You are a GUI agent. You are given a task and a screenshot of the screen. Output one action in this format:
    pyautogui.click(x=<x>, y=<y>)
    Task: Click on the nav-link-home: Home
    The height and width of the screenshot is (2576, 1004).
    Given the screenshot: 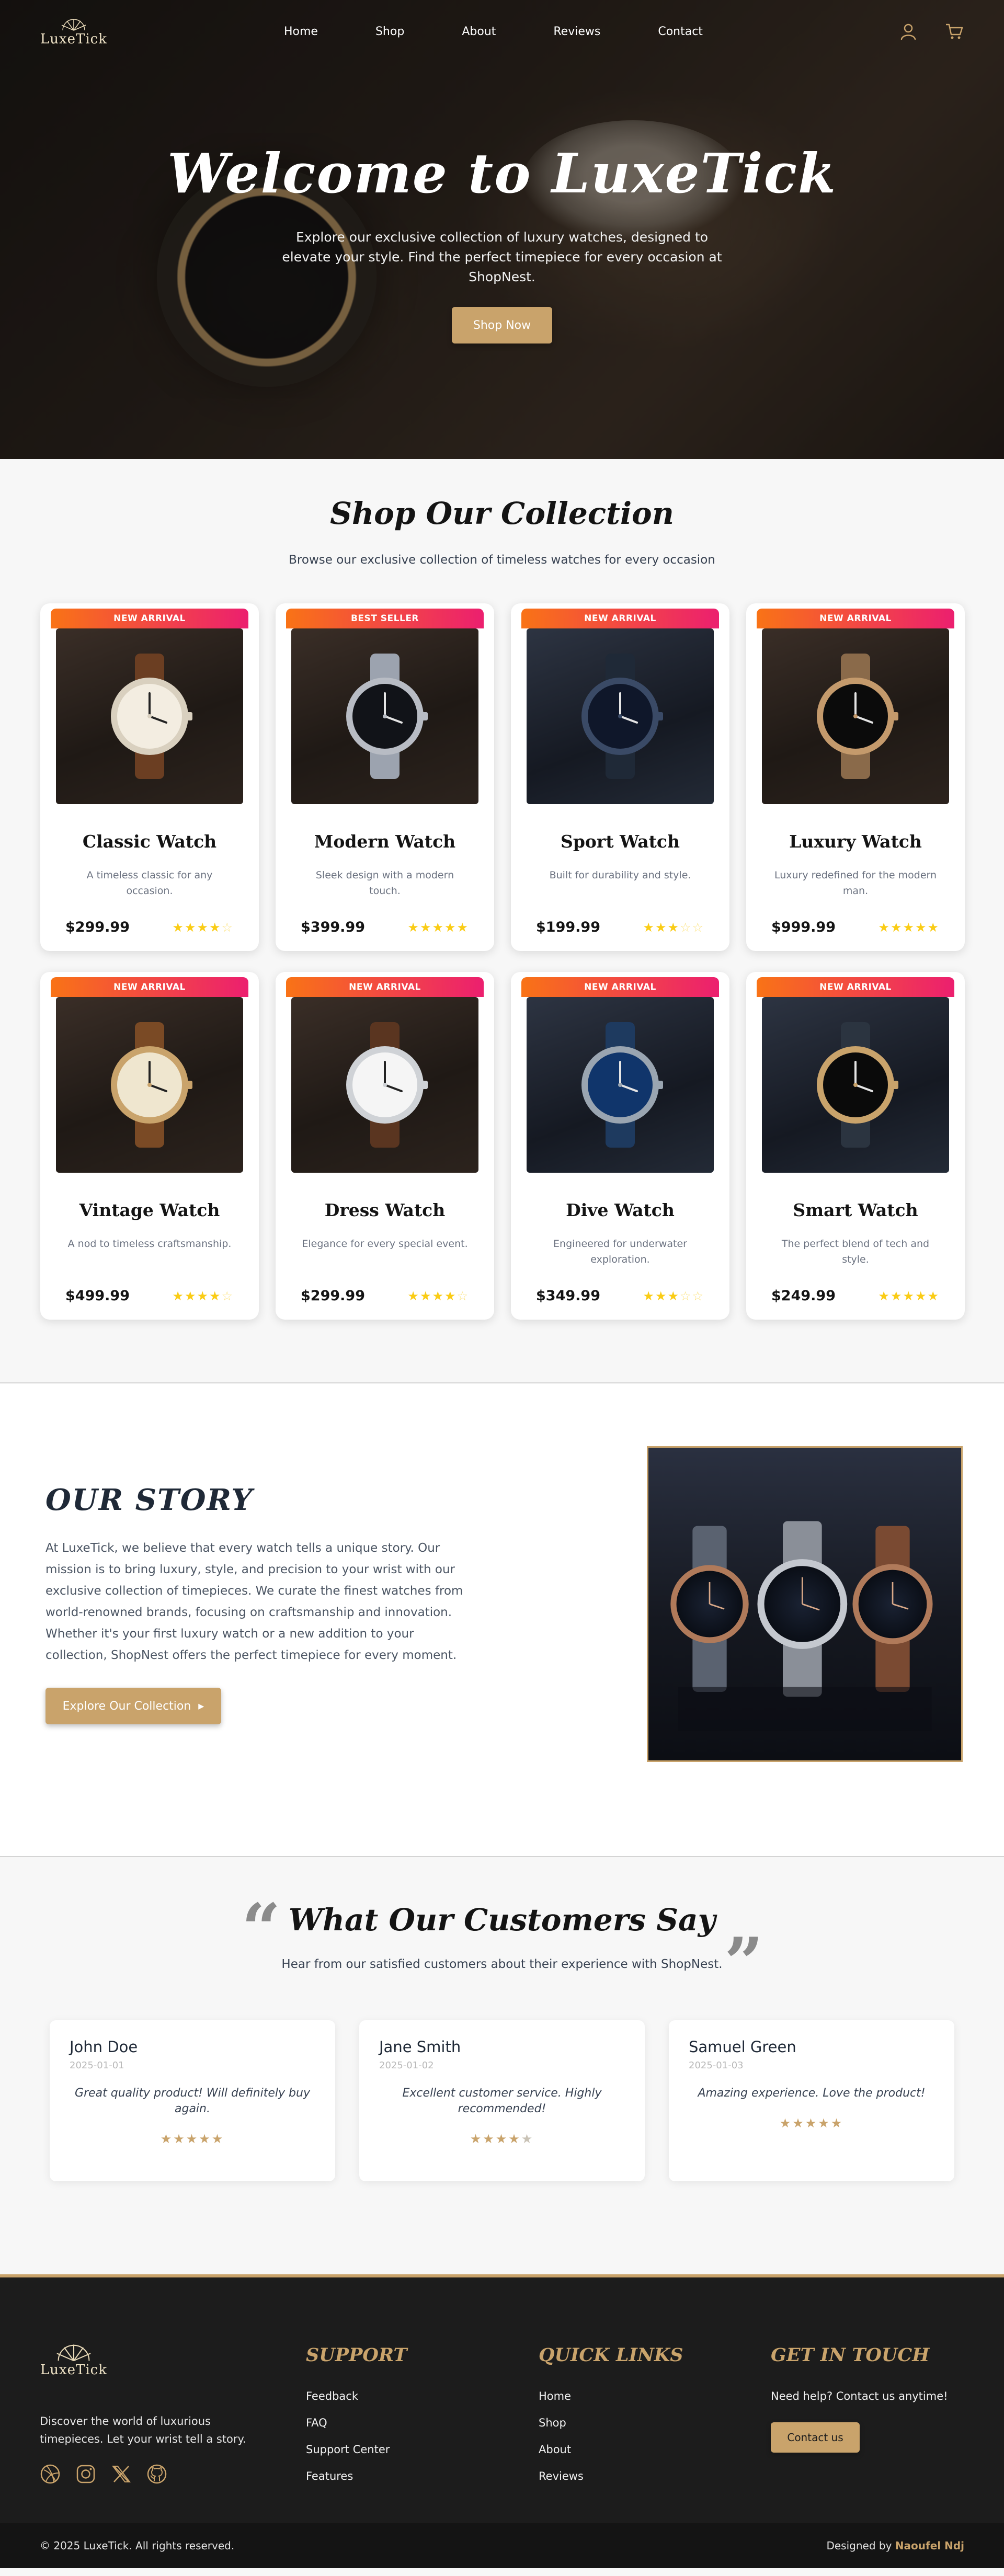 What is the action you would take?
    pyautogui.click(x=301, y=32)
    